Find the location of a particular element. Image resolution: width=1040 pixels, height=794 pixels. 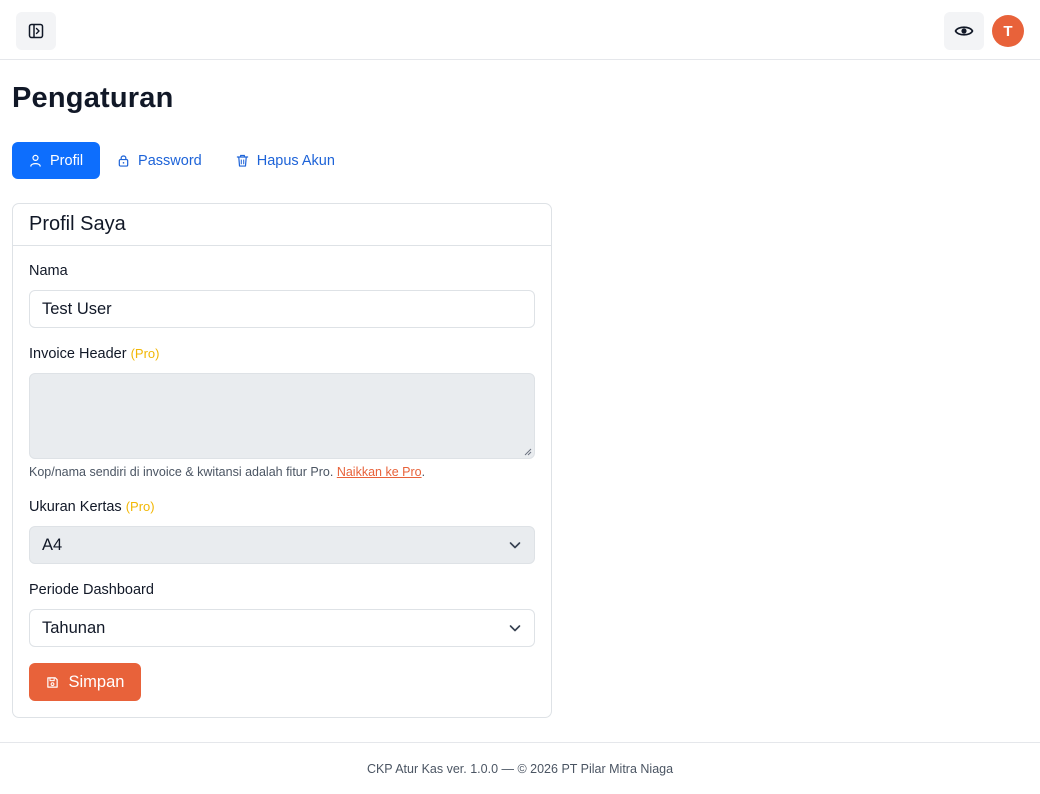

page-title: Pengaturan is located at coordinates (93, 98).